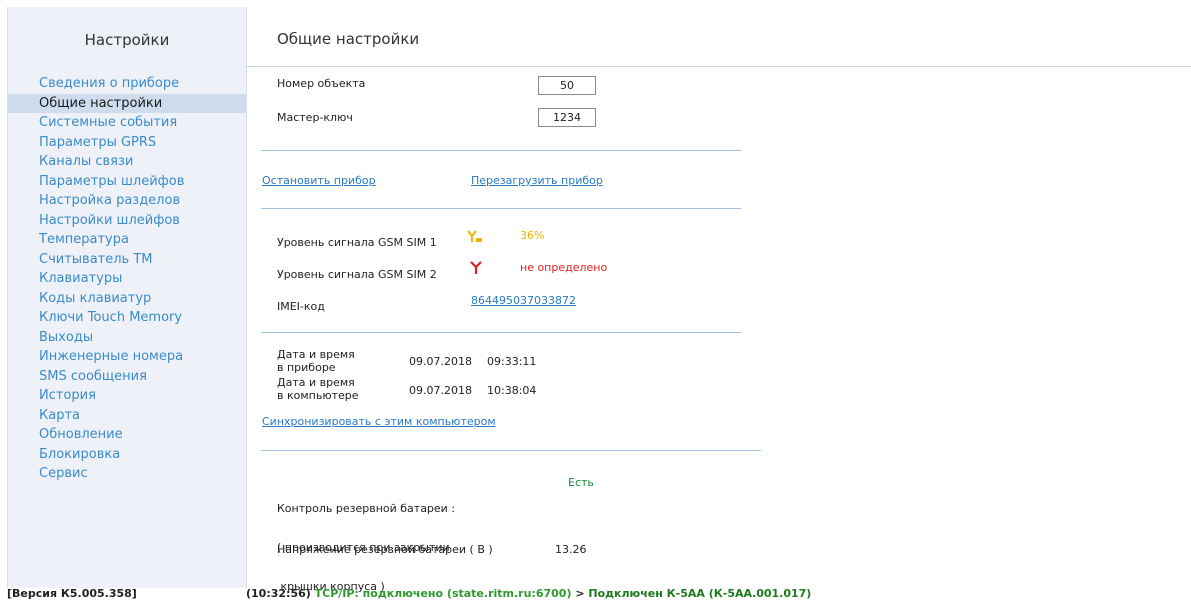 The image size is (1191, 606). Describe the element at coordinates (385, 549) in the screenshot. I see `battery-voltage-label: Напряжение резервной батареи ( В )` at that location.